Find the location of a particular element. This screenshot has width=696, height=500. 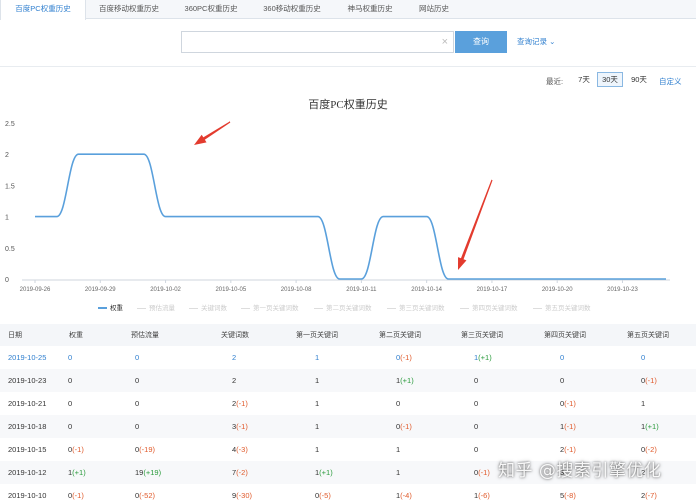

legend-item-keywords: 关键词数 is located at coordinates (208, 307).